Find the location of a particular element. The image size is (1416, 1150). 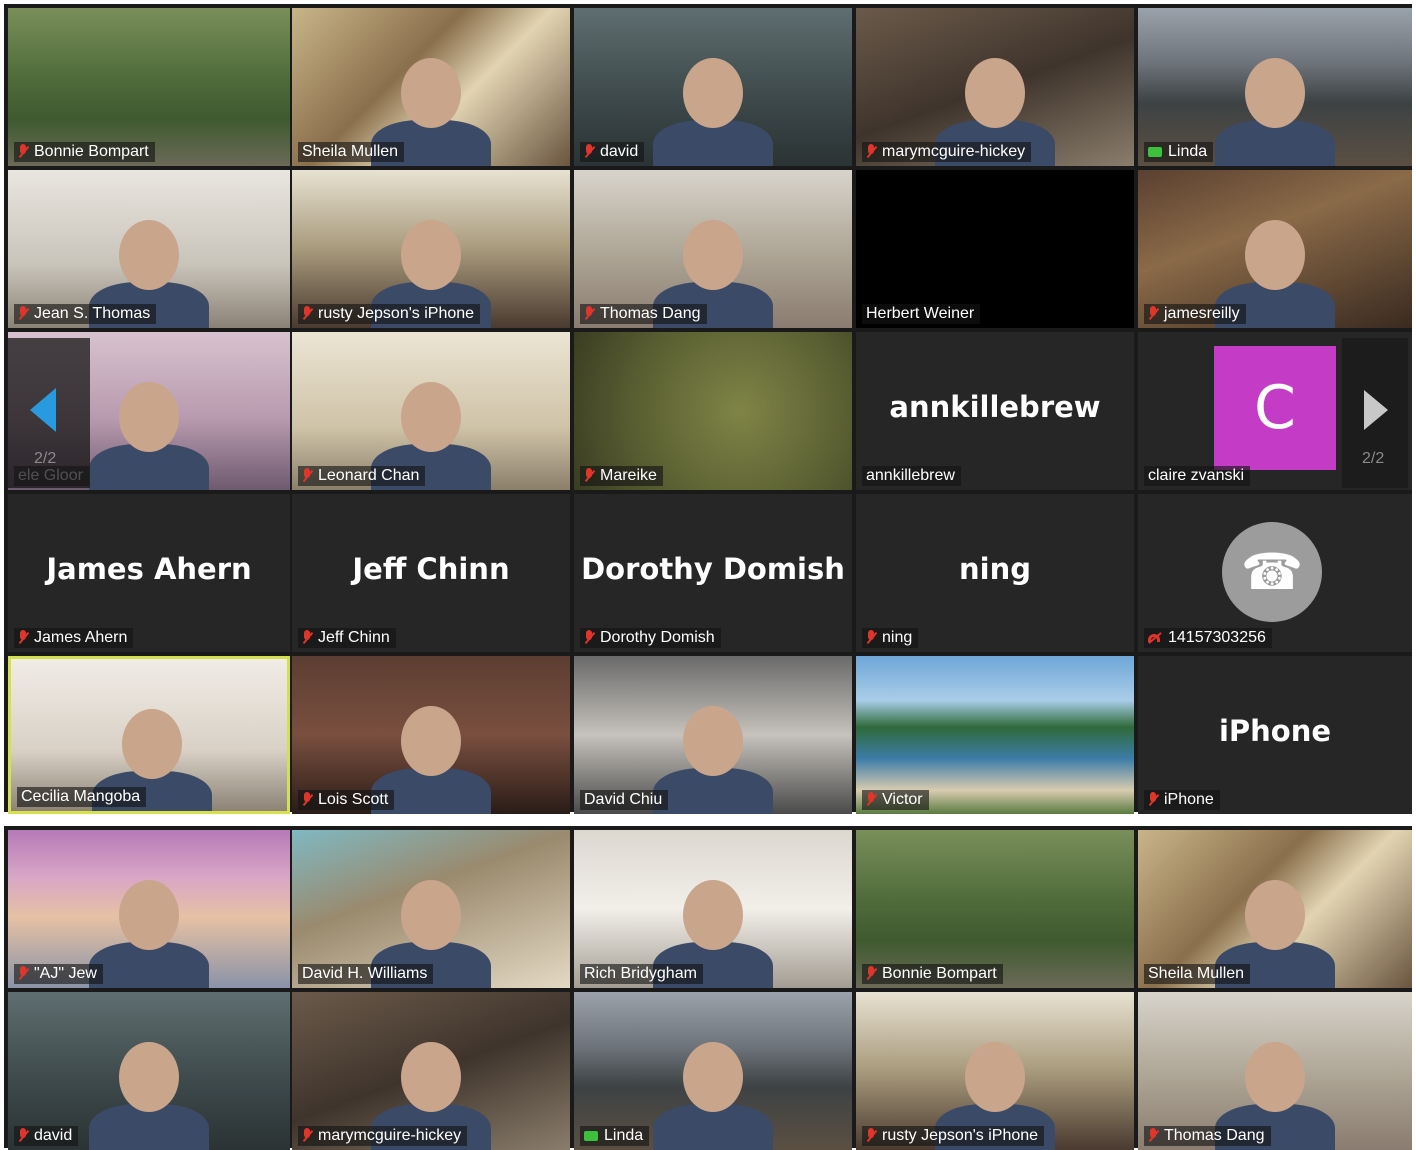

video-tile: Cecilia Mangoba is located at coordinates (149, 735).